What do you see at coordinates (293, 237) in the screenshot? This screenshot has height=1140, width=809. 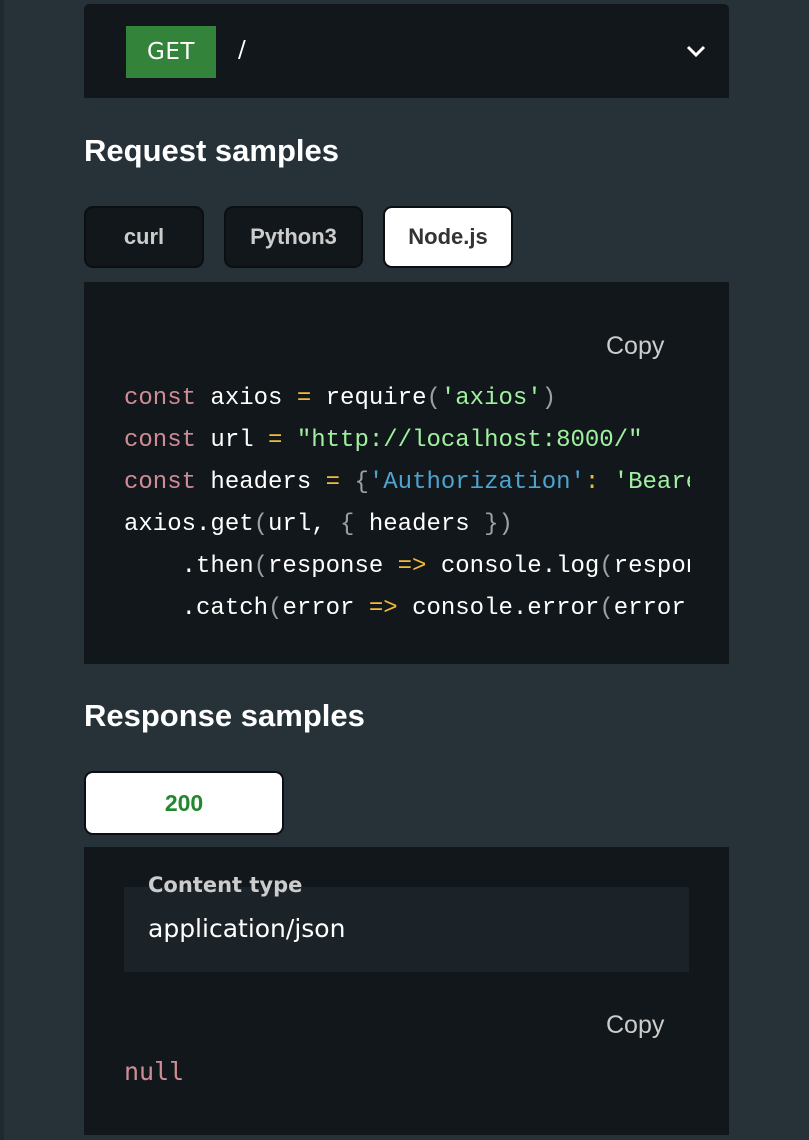 I see `tab-python3: Python3` at bounding box center [293, 237].